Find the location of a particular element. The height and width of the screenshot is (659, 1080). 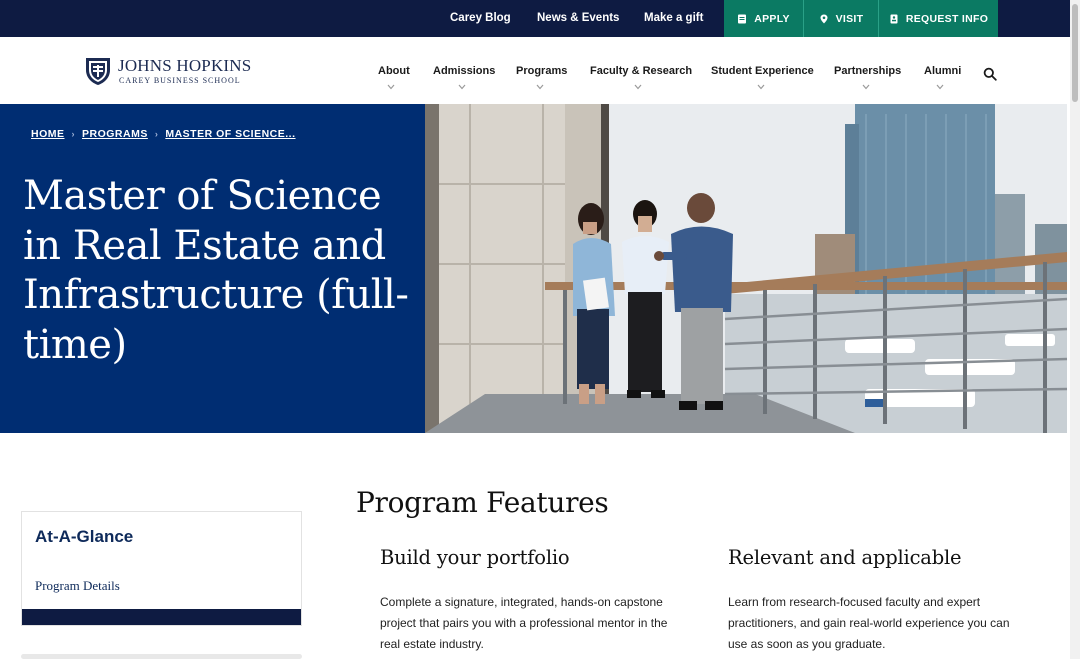

card-footer-bar is located at coordinates (161, 617).